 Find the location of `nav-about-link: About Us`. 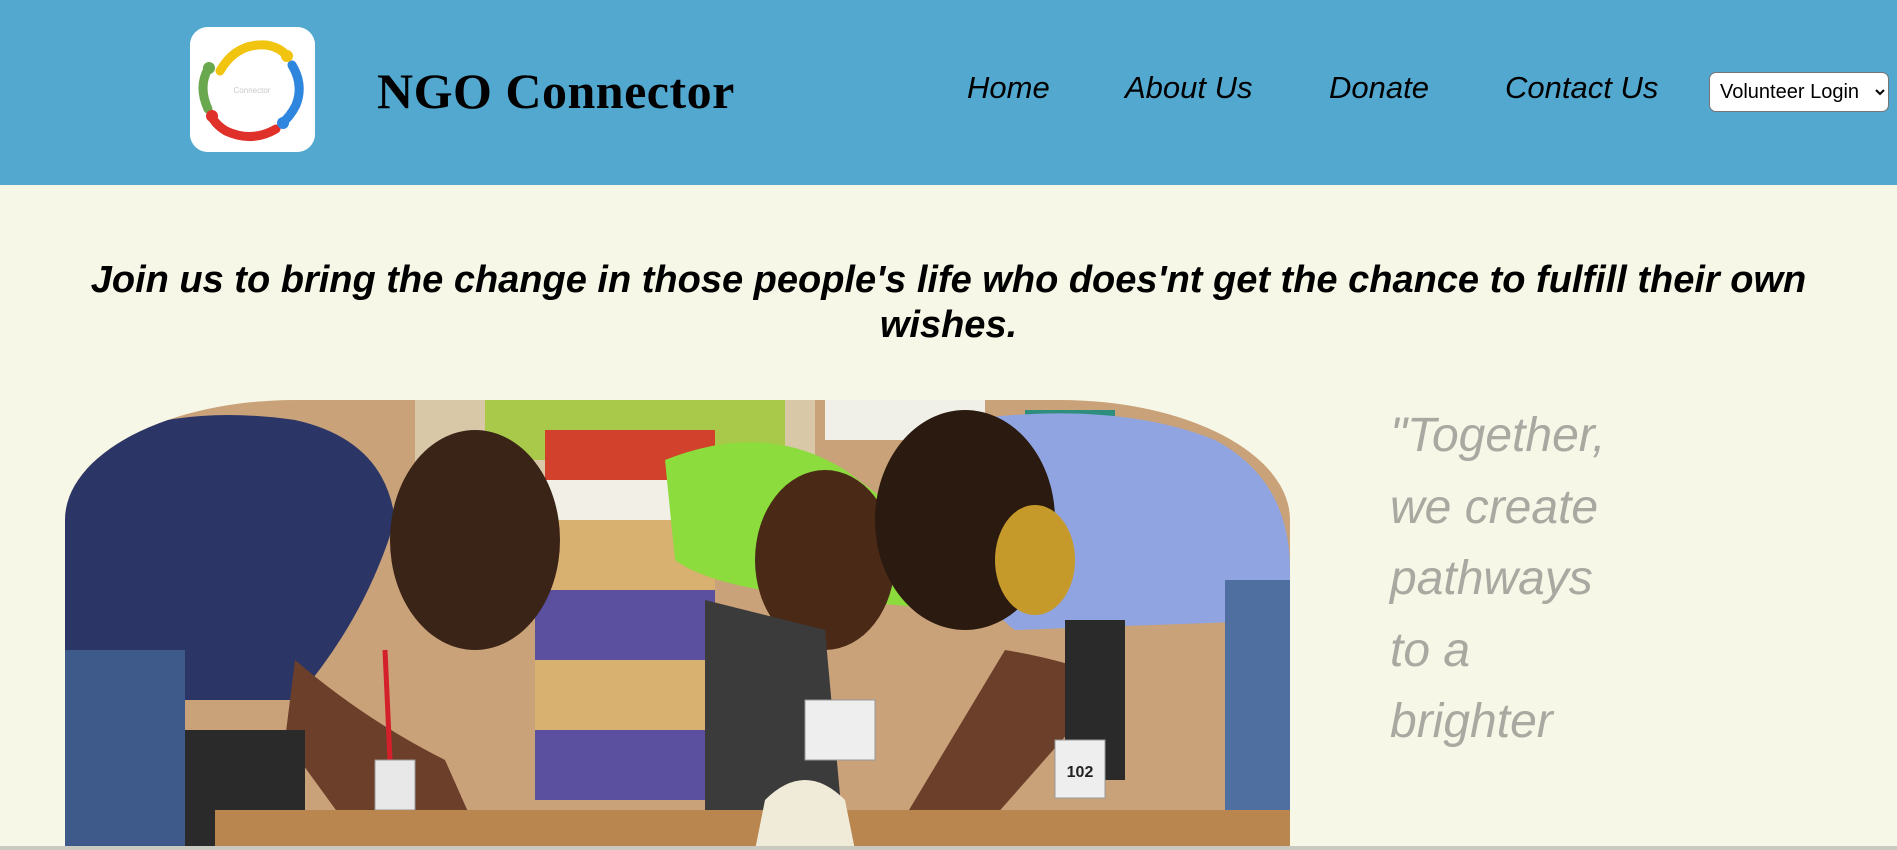

nav-about-link: About Us is located at coordinates (1189, 88).